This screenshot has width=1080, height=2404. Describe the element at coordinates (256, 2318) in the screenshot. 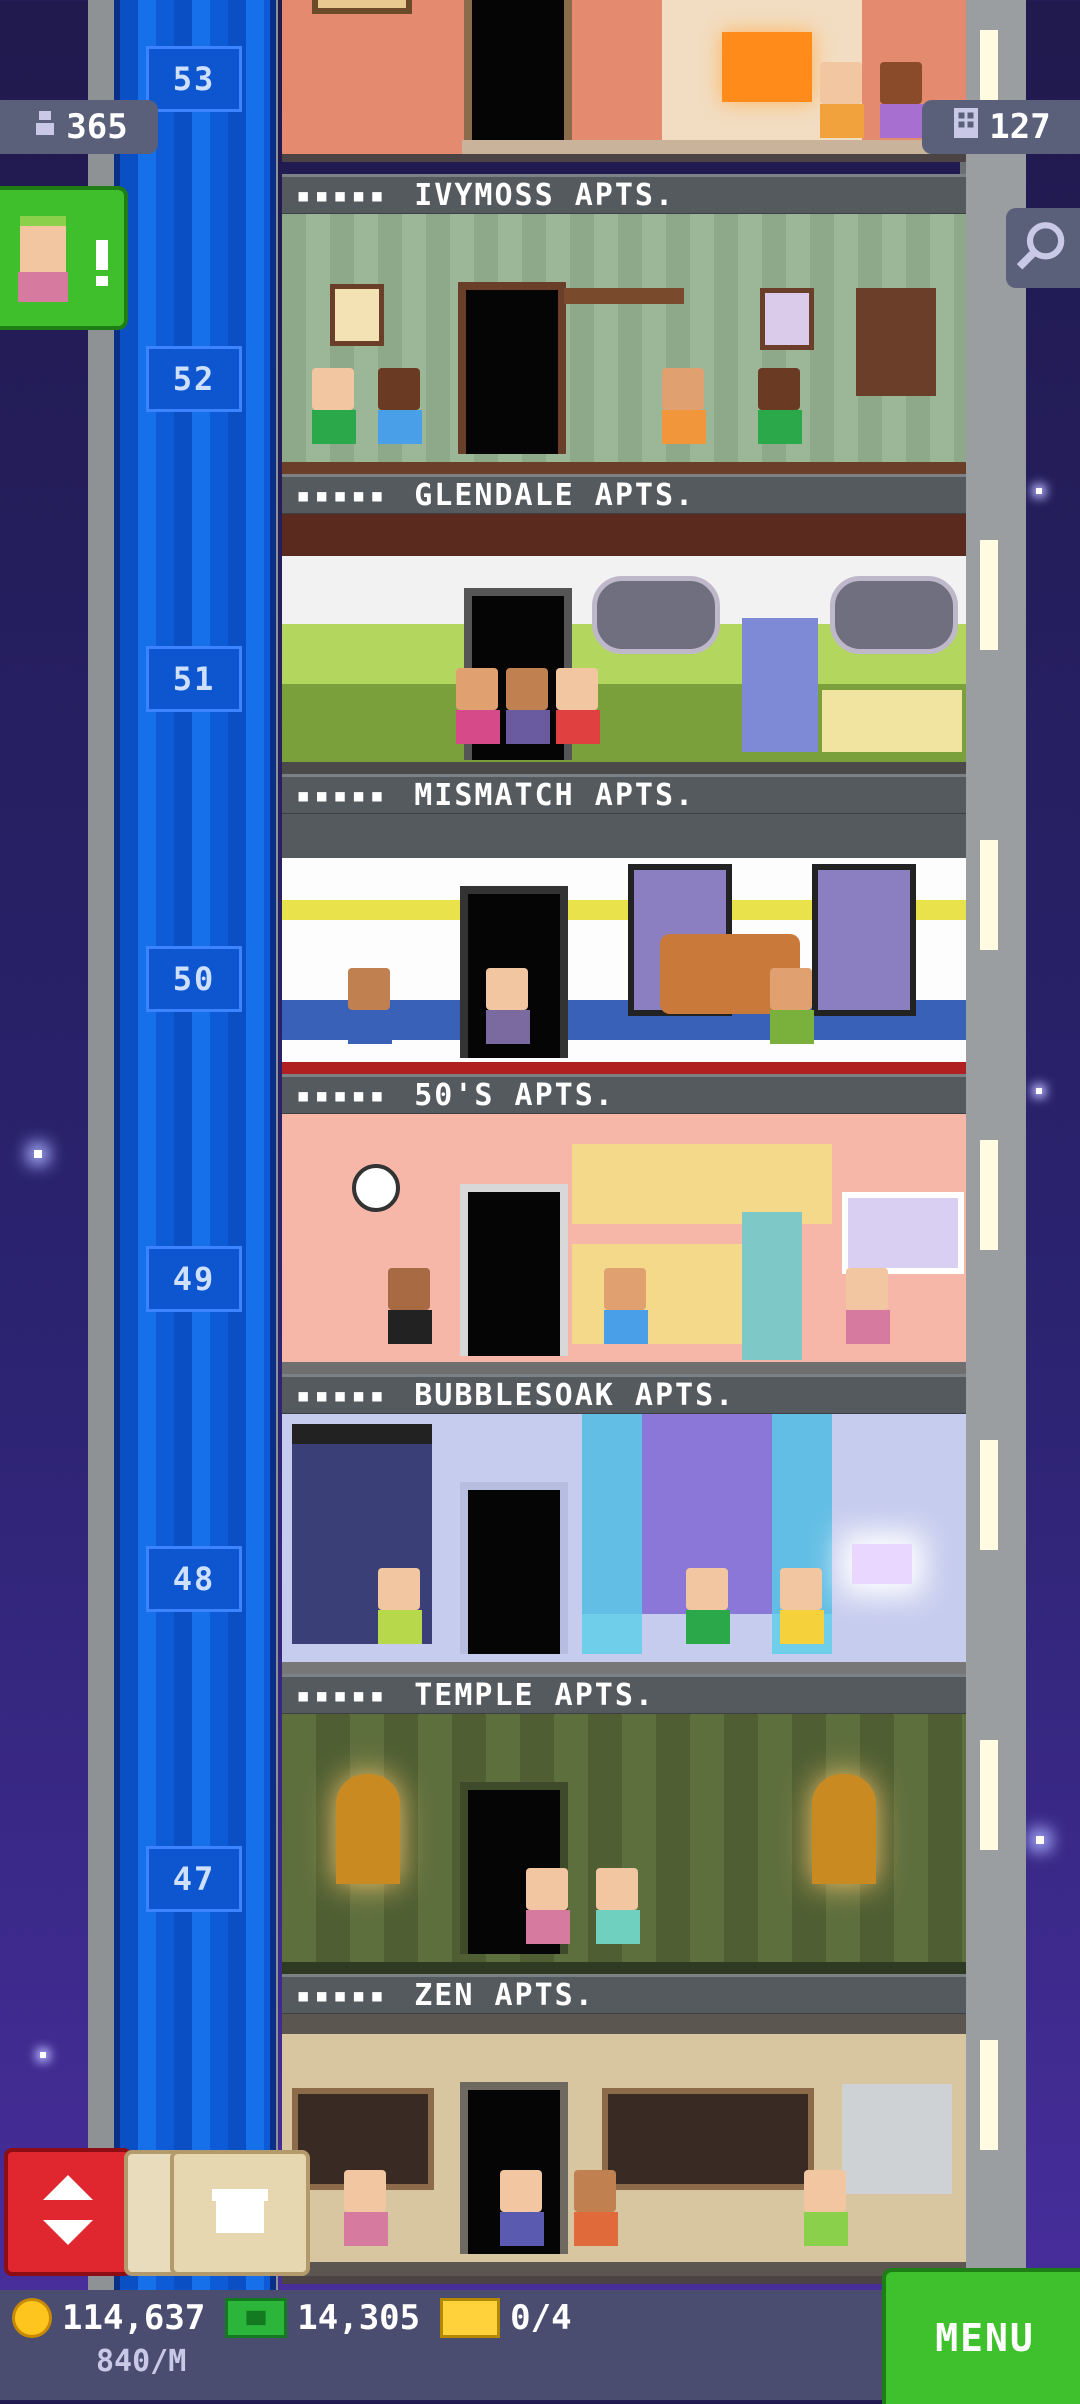

I see `tower-bux-icon` at that location.